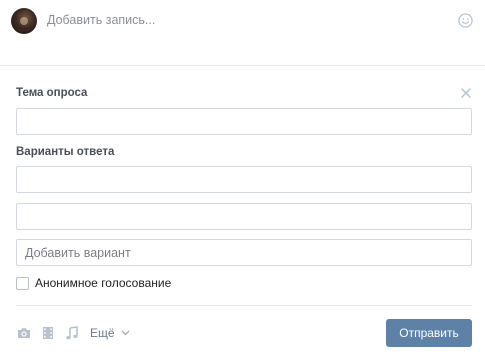  What do you see at coordinates (244, 252) in the screenshot?
I see `add-option-input` at bounding box center [244, 252].